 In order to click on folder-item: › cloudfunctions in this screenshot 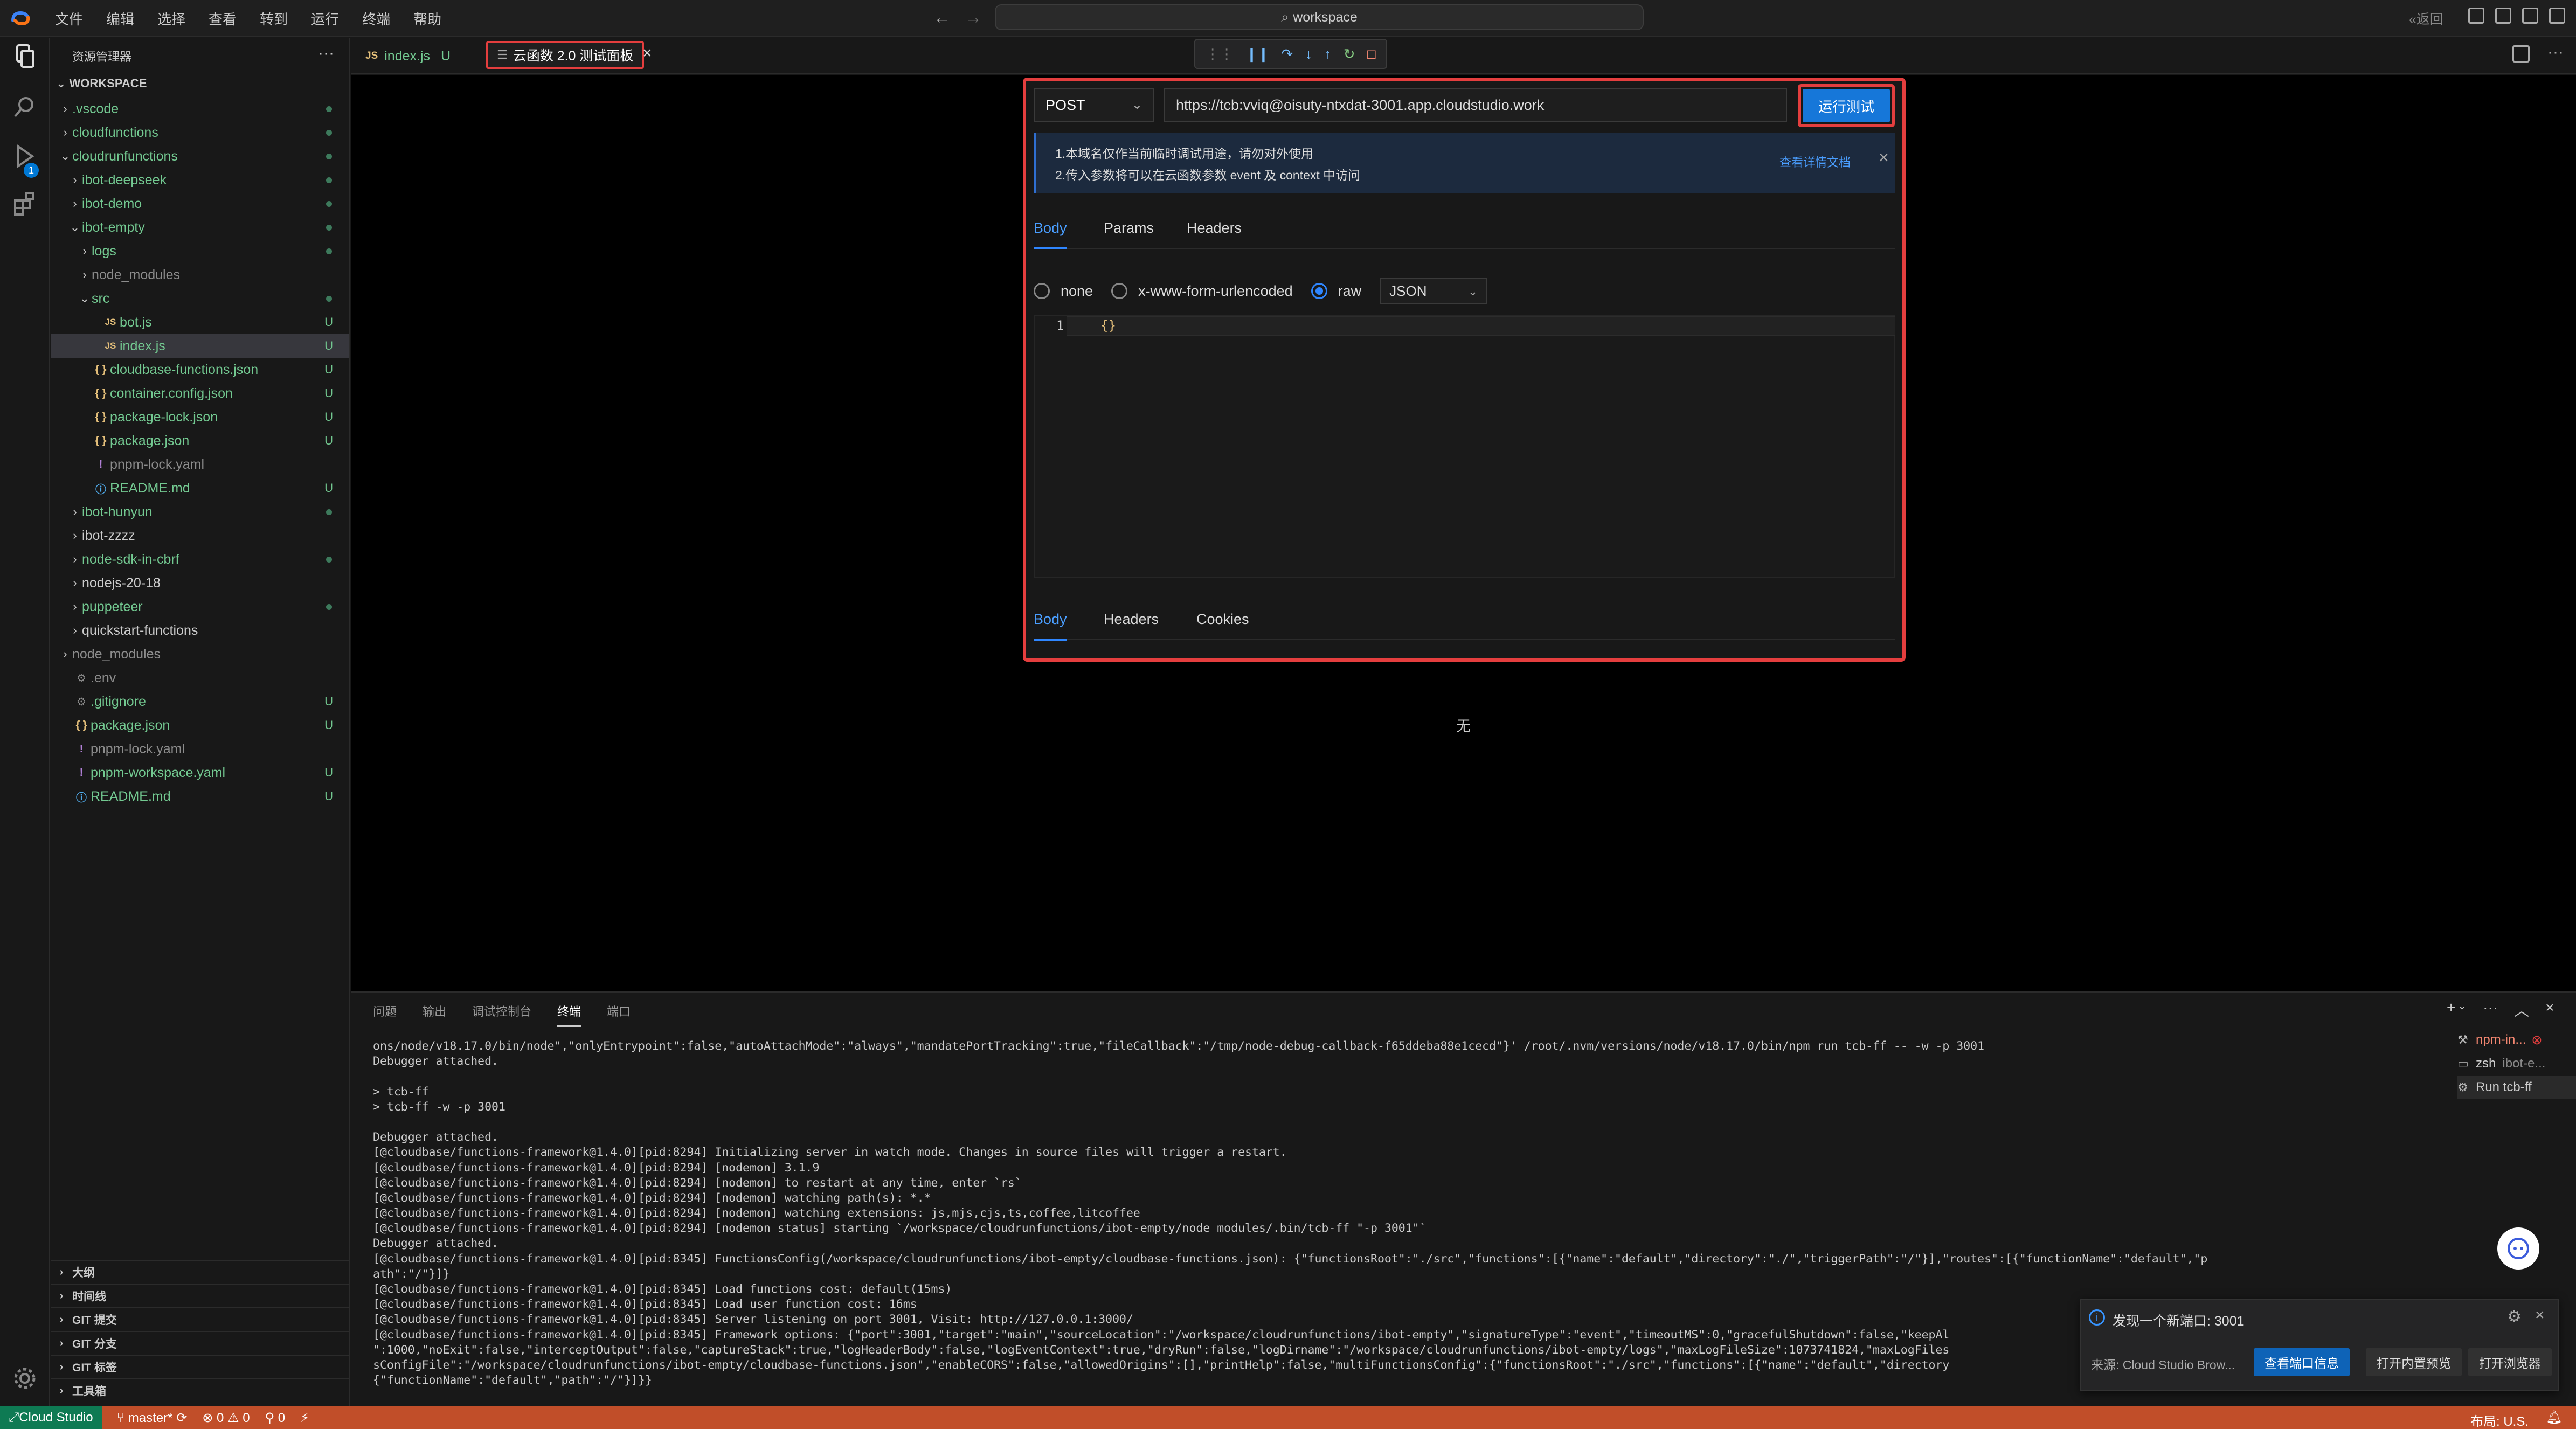, I will do `click(200, 132)`.